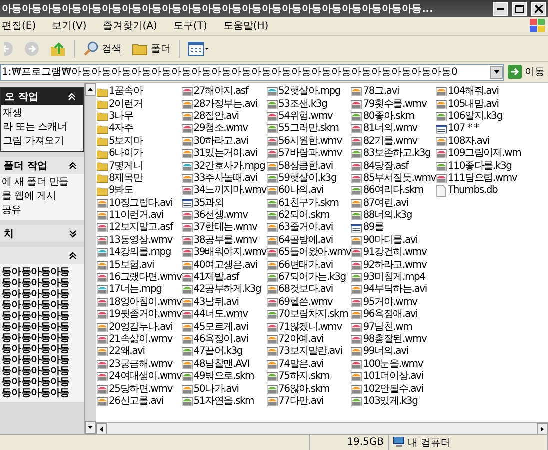 The height and width of the screenshot is (450, 548). What do you see at coordinates (310, 328) in the screenshot?
I see `file-name: 71않겠니.wmv` at bounding box center [310, 328].